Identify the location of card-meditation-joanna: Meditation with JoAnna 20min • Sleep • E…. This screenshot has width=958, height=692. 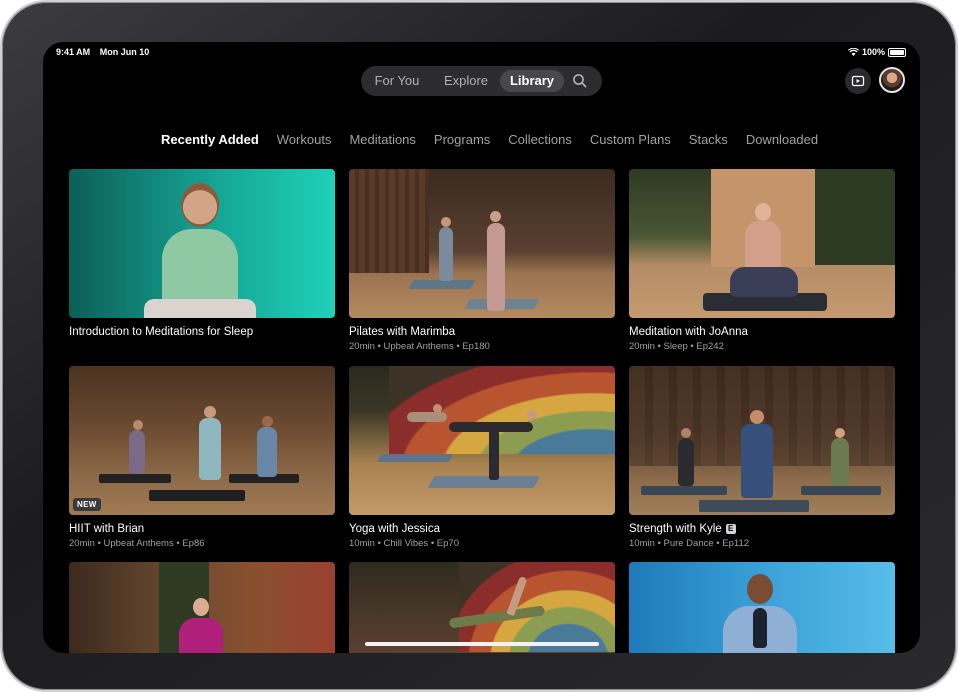
(762, 260).